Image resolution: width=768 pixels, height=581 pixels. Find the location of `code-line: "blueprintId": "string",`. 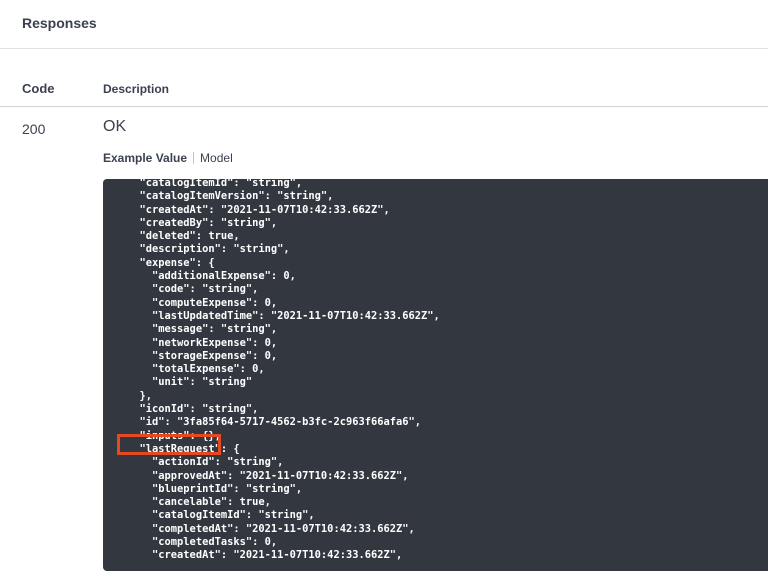

code-line: "blueprintId": "string", is located at coordinates (215, 488).